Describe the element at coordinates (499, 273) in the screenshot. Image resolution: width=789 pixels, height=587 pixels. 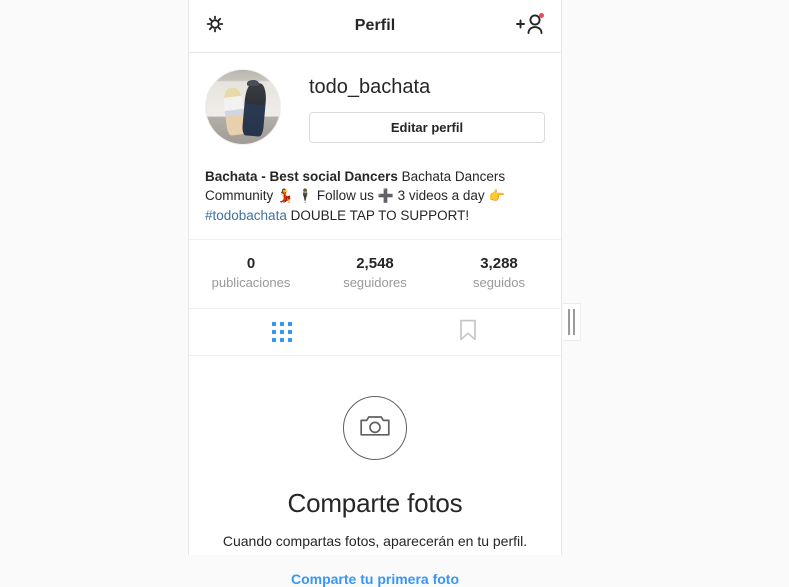
I see `stat-following: 3,288 seguidos` at that location.